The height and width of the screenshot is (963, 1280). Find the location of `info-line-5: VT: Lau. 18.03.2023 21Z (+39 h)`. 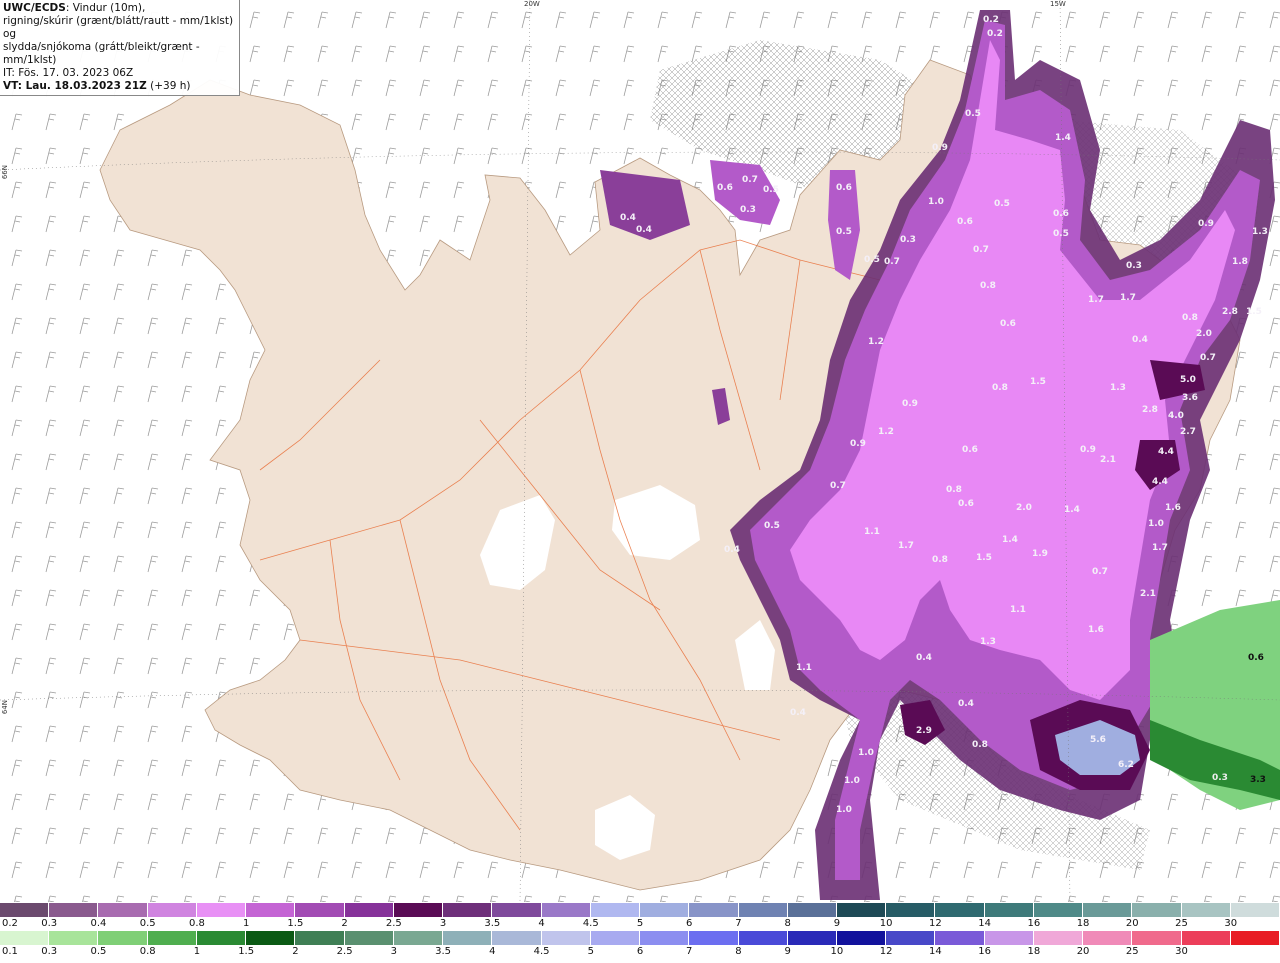

info-line-5: VT: Lau. 18.03.2023 21Z (+39 h) is located at coordinates (119, 86).